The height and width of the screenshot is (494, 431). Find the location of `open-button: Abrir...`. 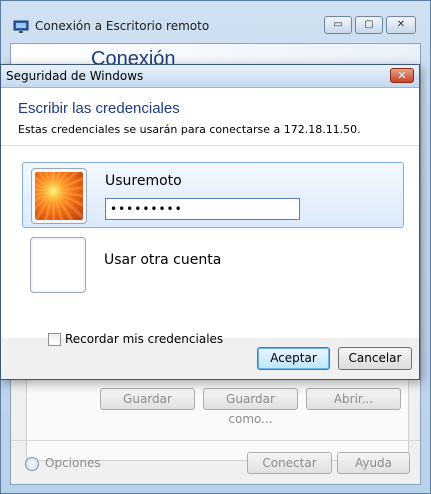

open-button: Abrir... is located at coordinates (353, 399).